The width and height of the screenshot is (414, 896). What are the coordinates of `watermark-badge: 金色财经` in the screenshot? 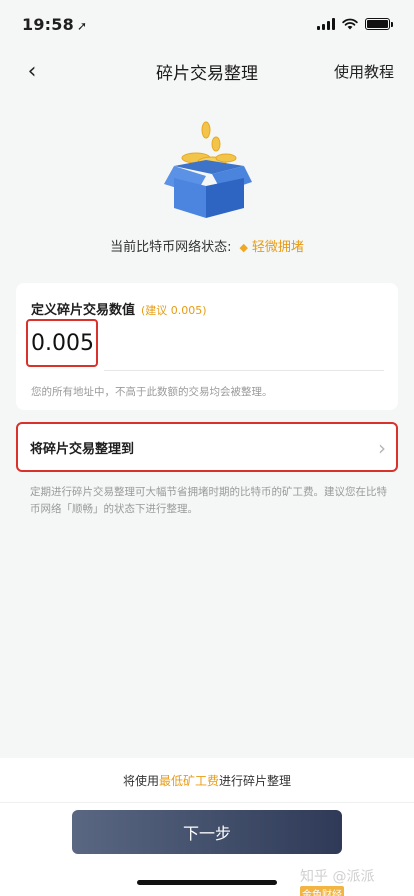 It's located at (322, 891).